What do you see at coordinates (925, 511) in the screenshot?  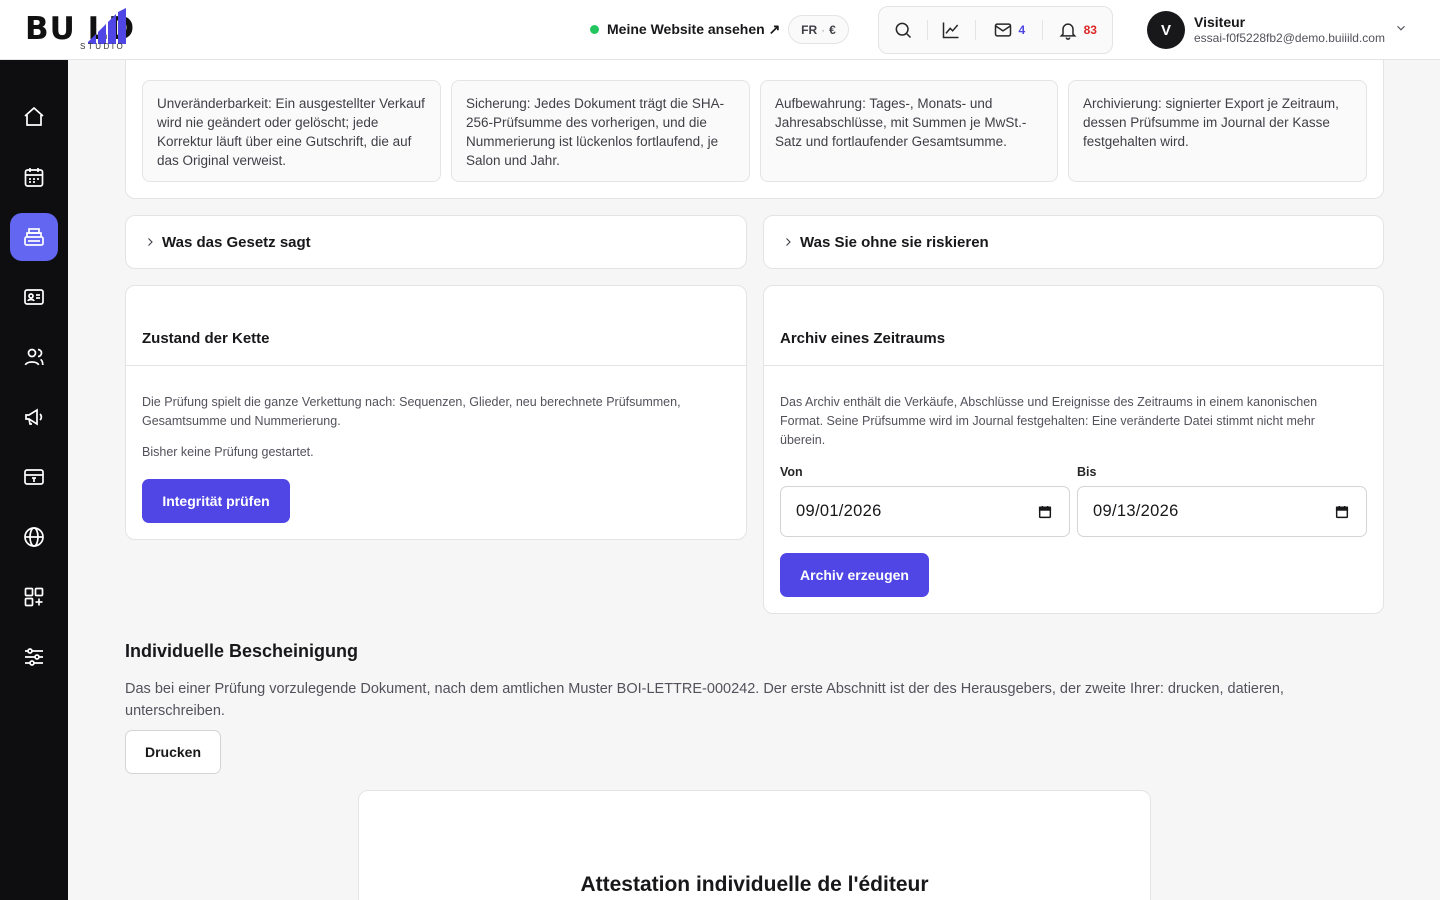 I see `from-date-field: 09/01/2026` at bounding box center [925, 511].